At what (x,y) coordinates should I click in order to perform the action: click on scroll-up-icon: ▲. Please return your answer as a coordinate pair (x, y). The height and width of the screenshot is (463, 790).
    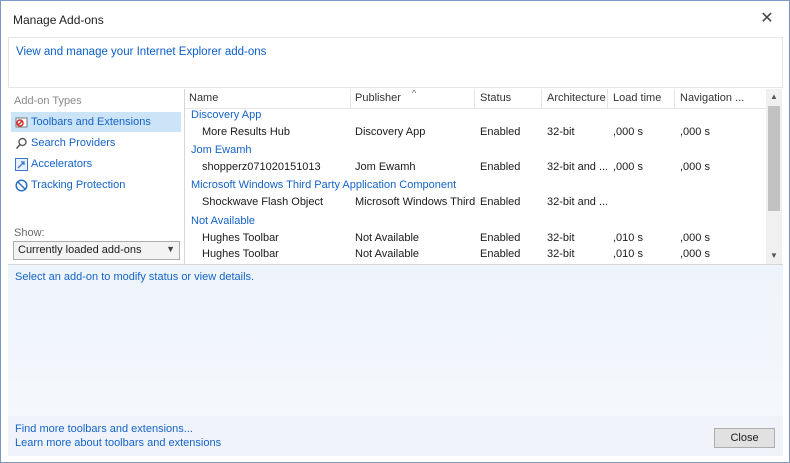
    Looking at the image, I should click on (774, 97).